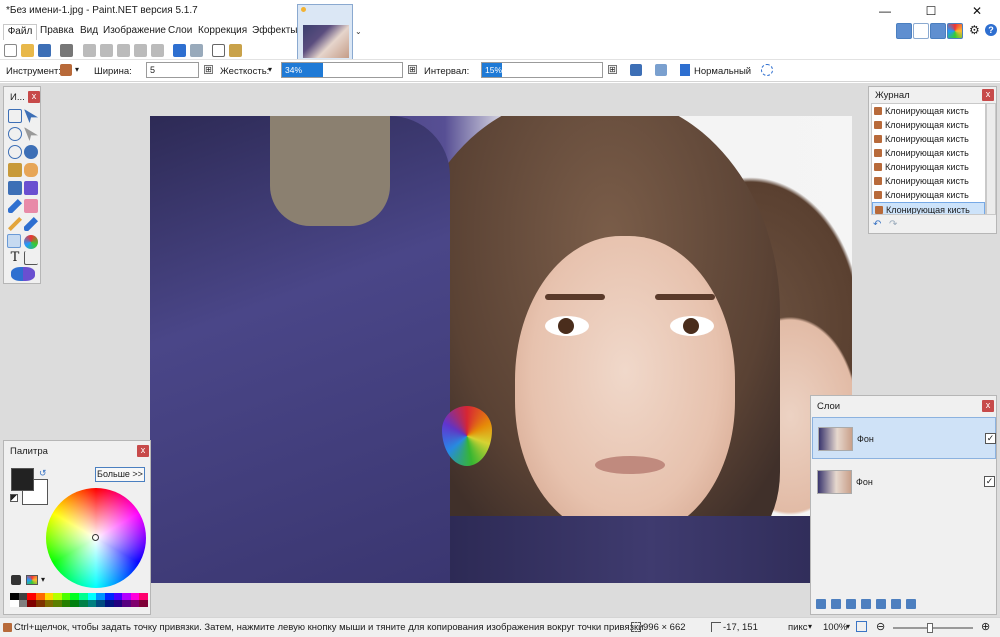 The height and width of the screenshot is (637, 1000). What do you see at coordinates (896, 604) in the screenshot?
I see `move-layer-down-icon` at bounding box center [896, 604].